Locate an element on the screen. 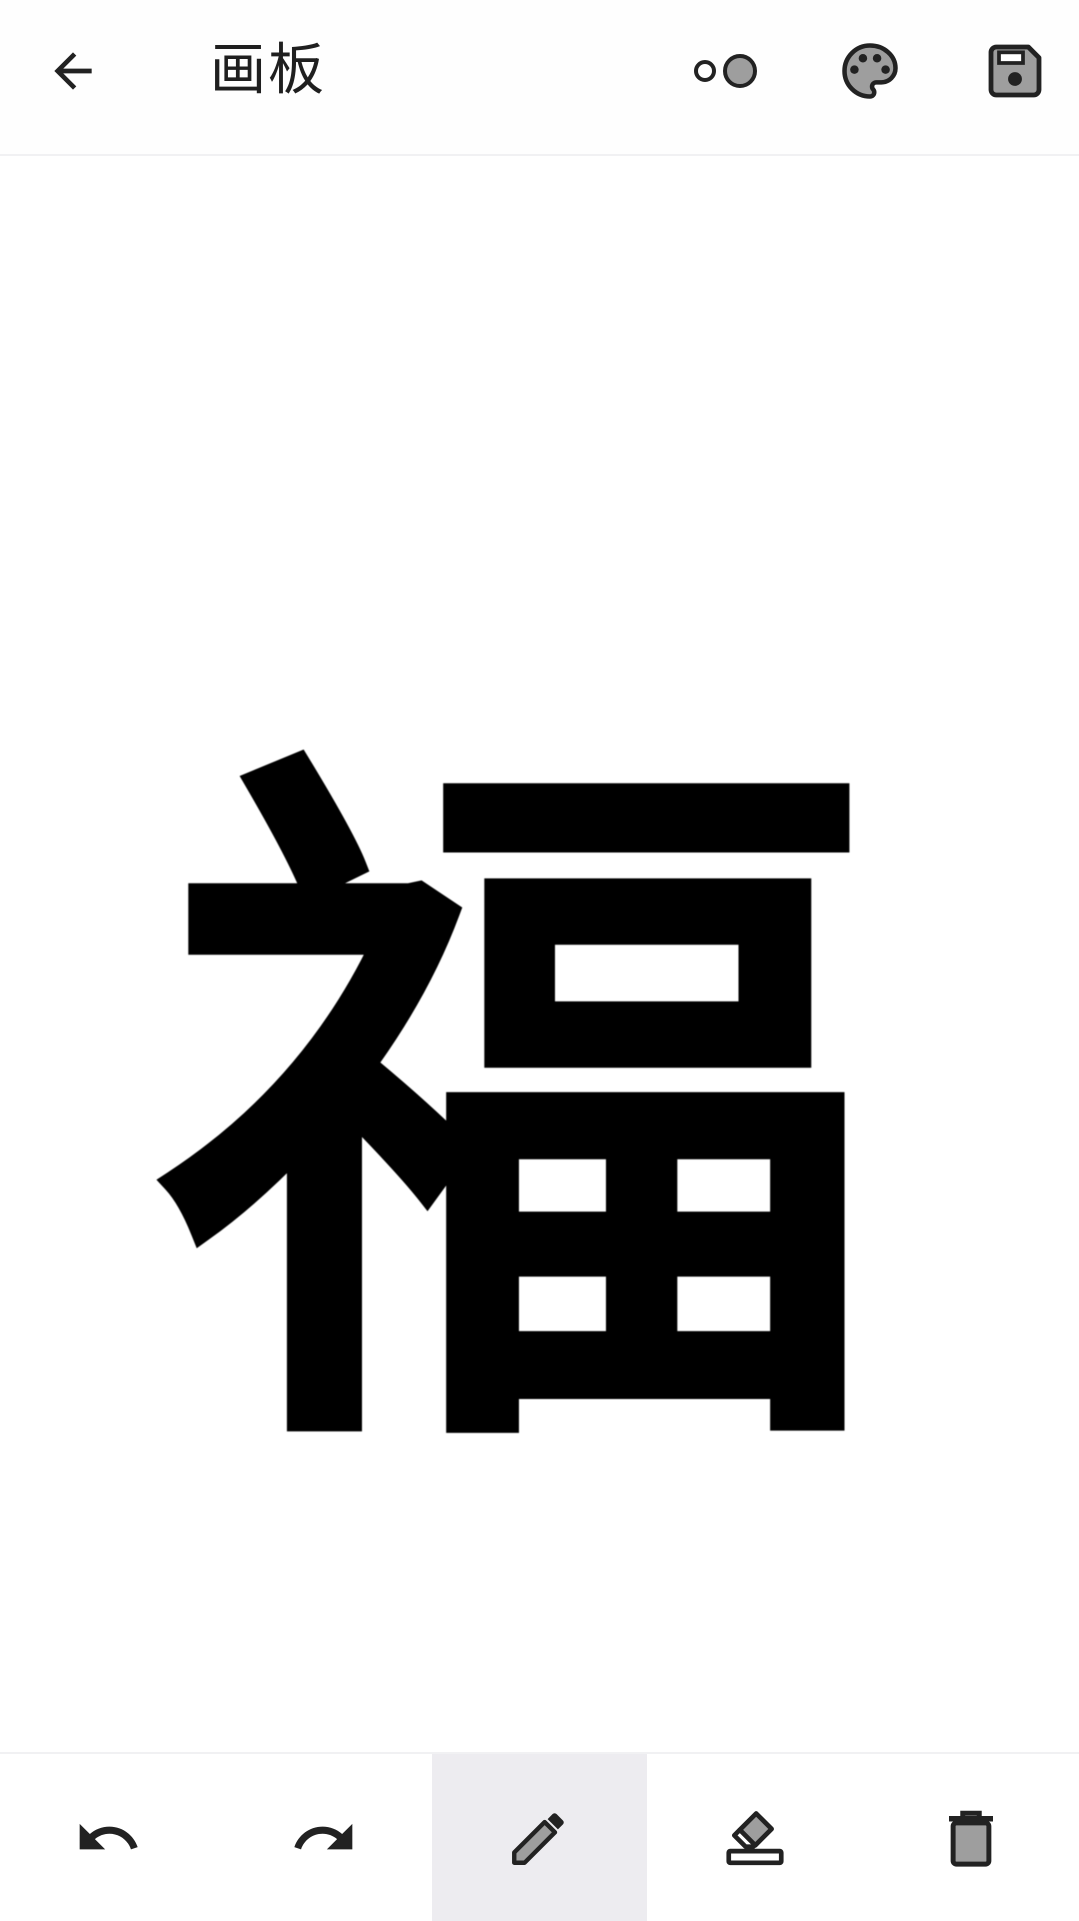 This screenshot has width=1079, height=1921. pencil-icon is located at coordinates (539, 1838).